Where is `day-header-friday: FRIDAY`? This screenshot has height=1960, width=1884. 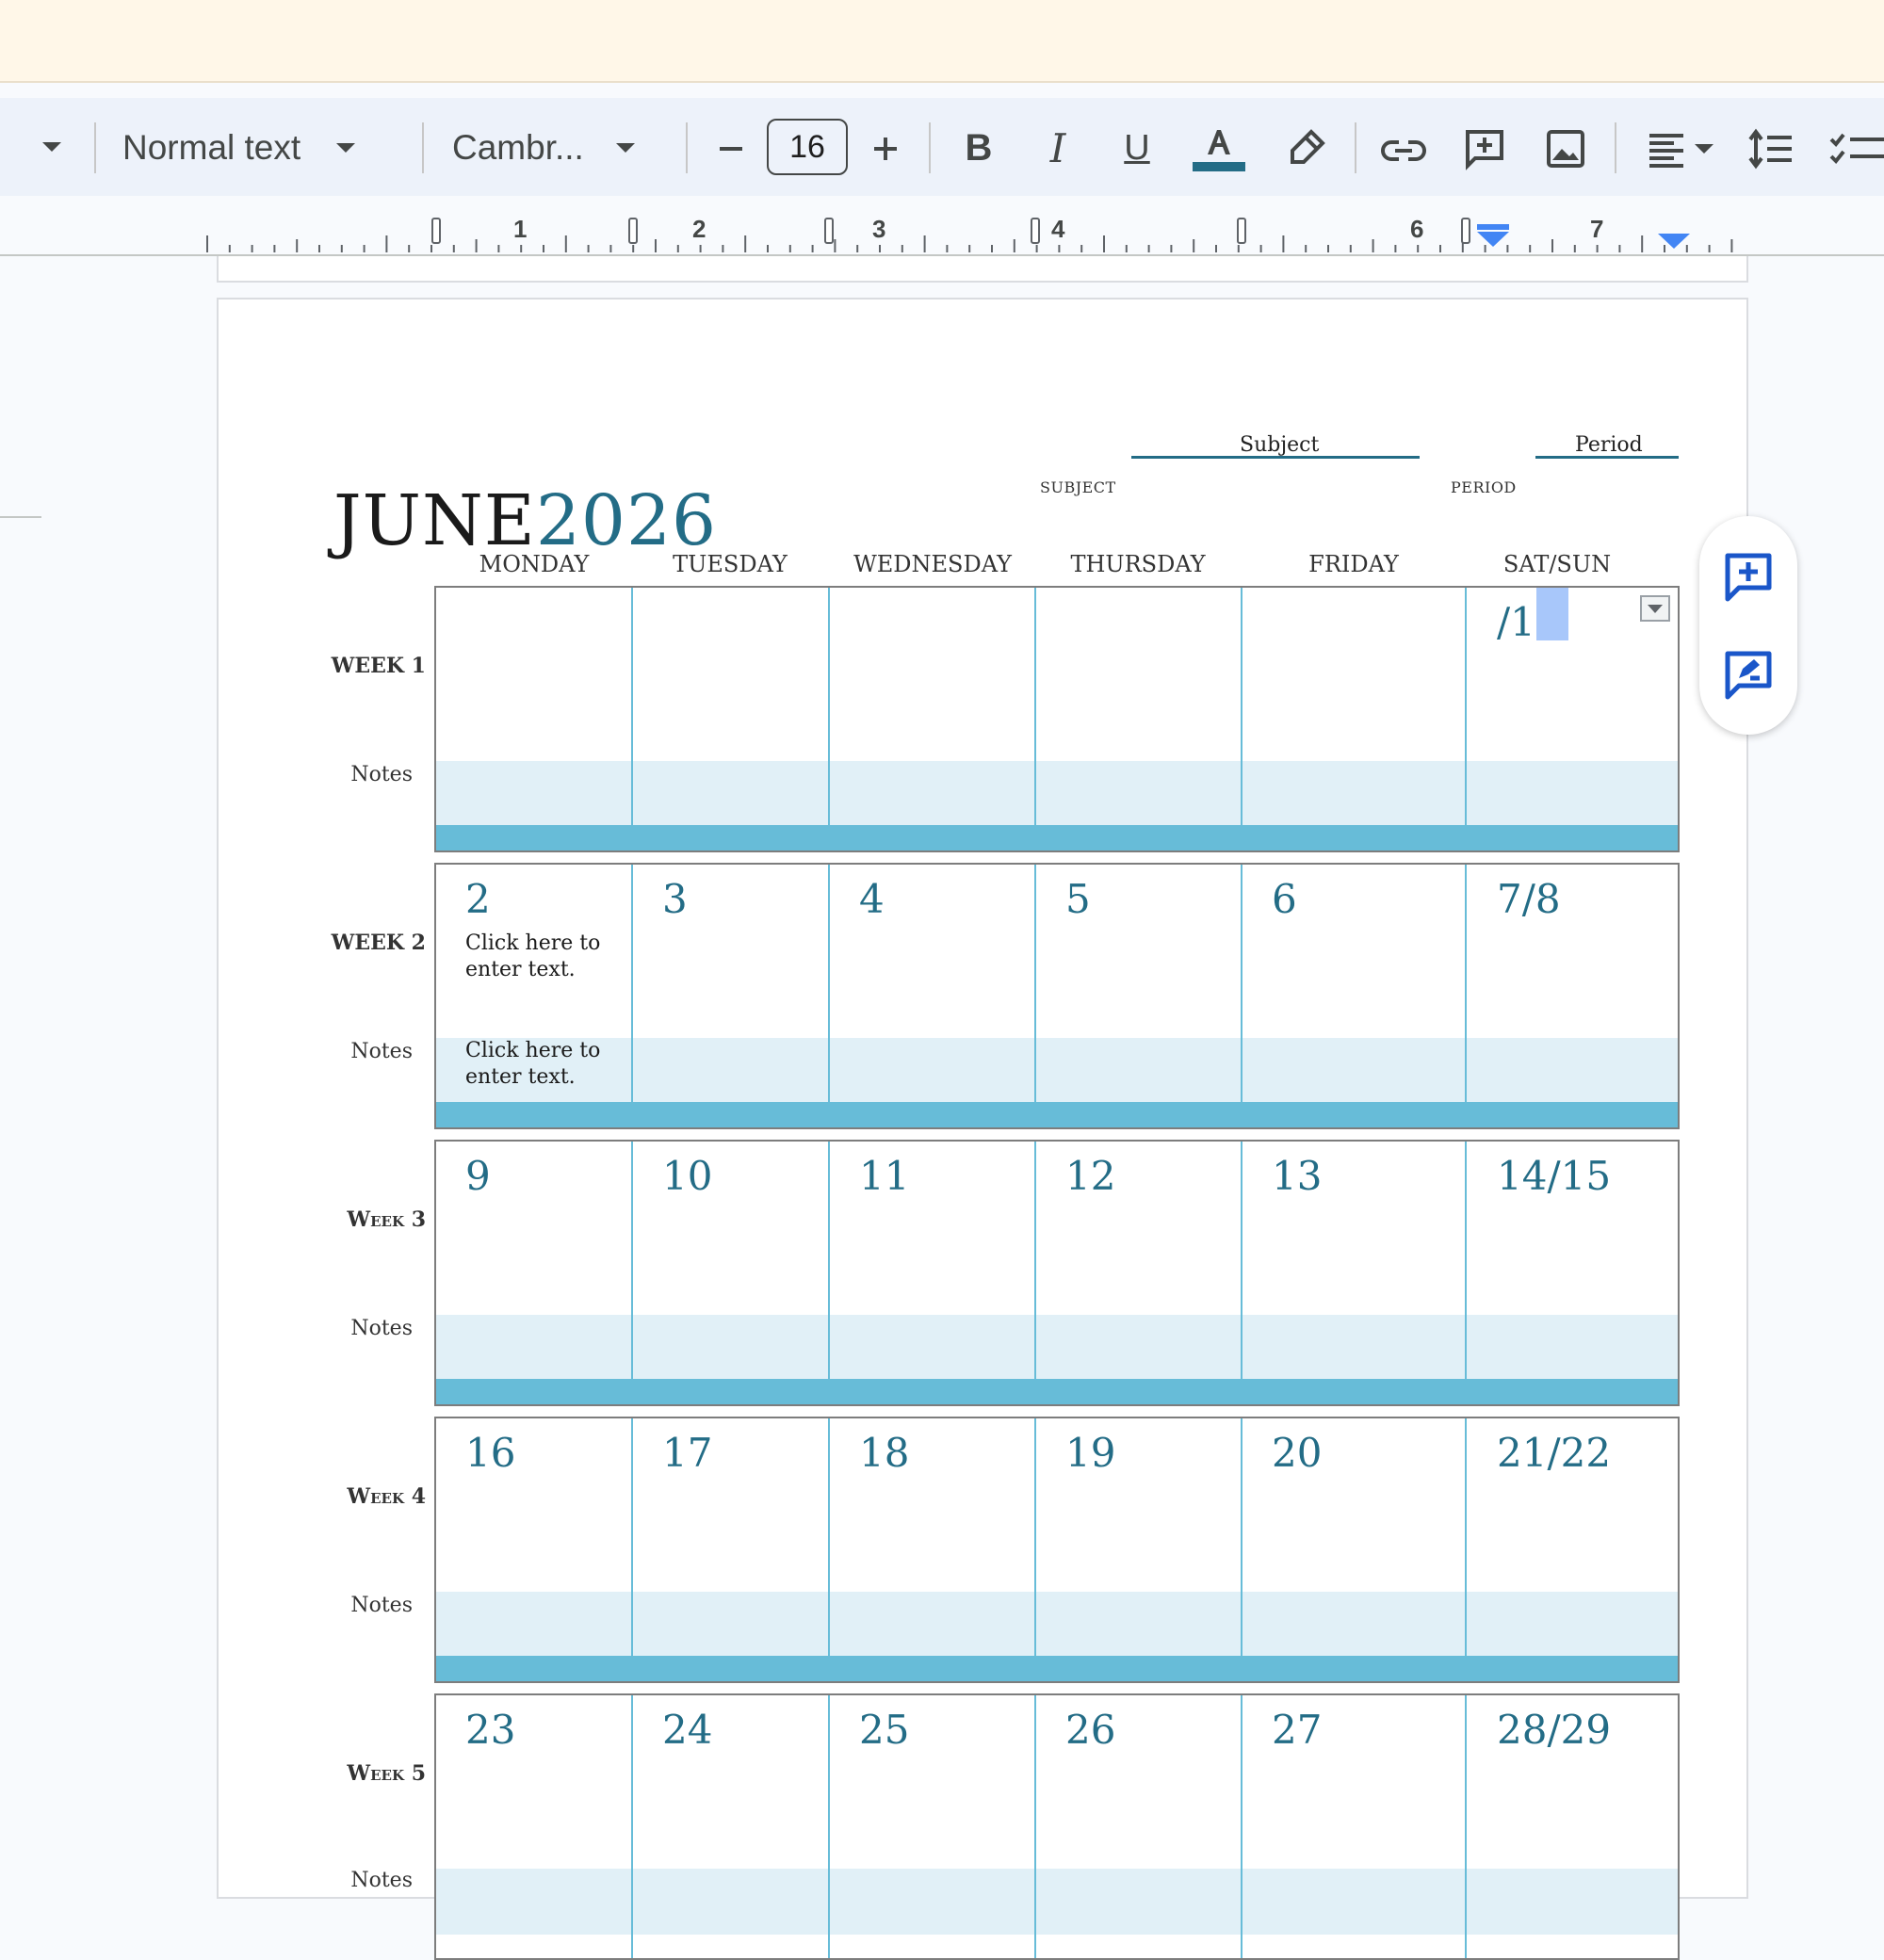 day-header-friday: FRIDAY is located at coordinates (1353, 564).